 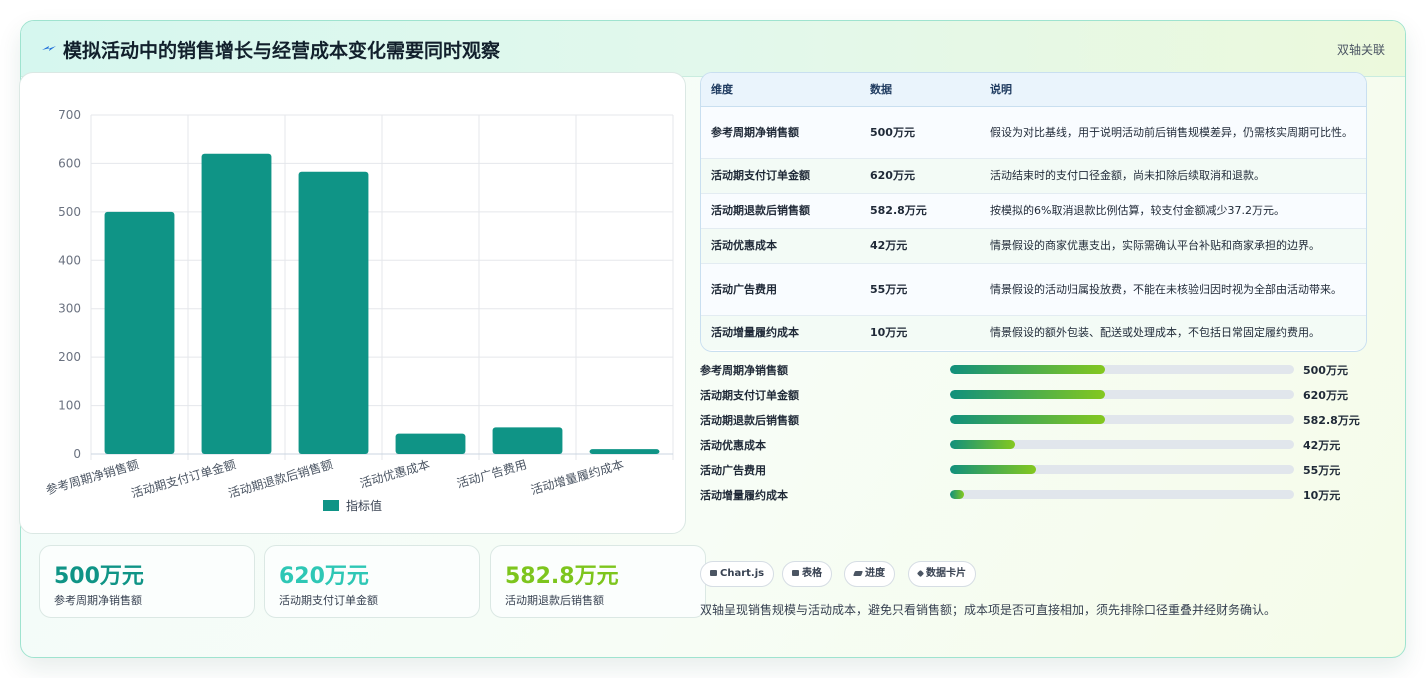 What do you see at coordinates (69, 115) in the screenshot?
I see `y-tick-label: 700` at bounding box center [69, 115].